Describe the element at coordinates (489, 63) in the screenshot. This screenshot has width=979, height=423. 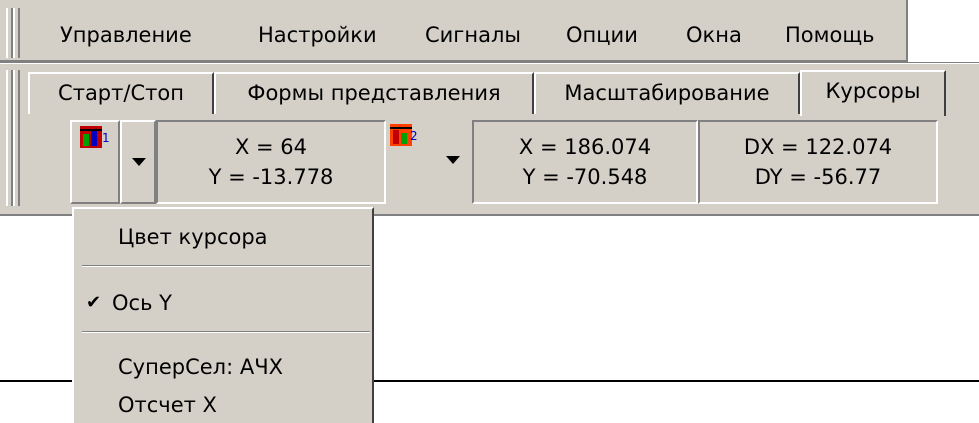
I see `band-top-edge` at that location.